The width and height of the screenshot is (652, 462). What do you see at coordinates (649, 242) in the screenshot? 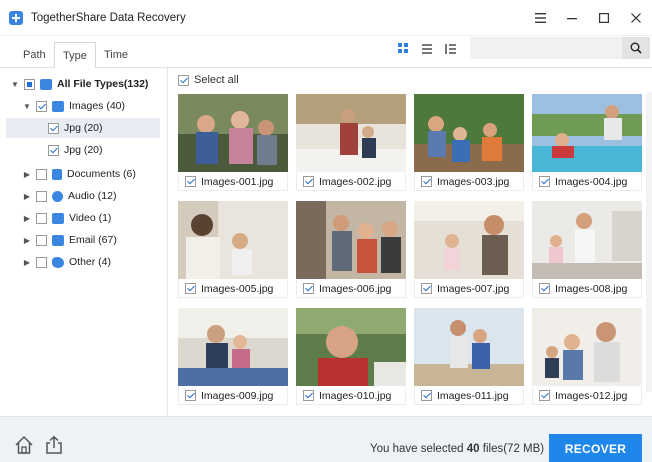
I see `scrollbar` at bounding box center [649, 242].